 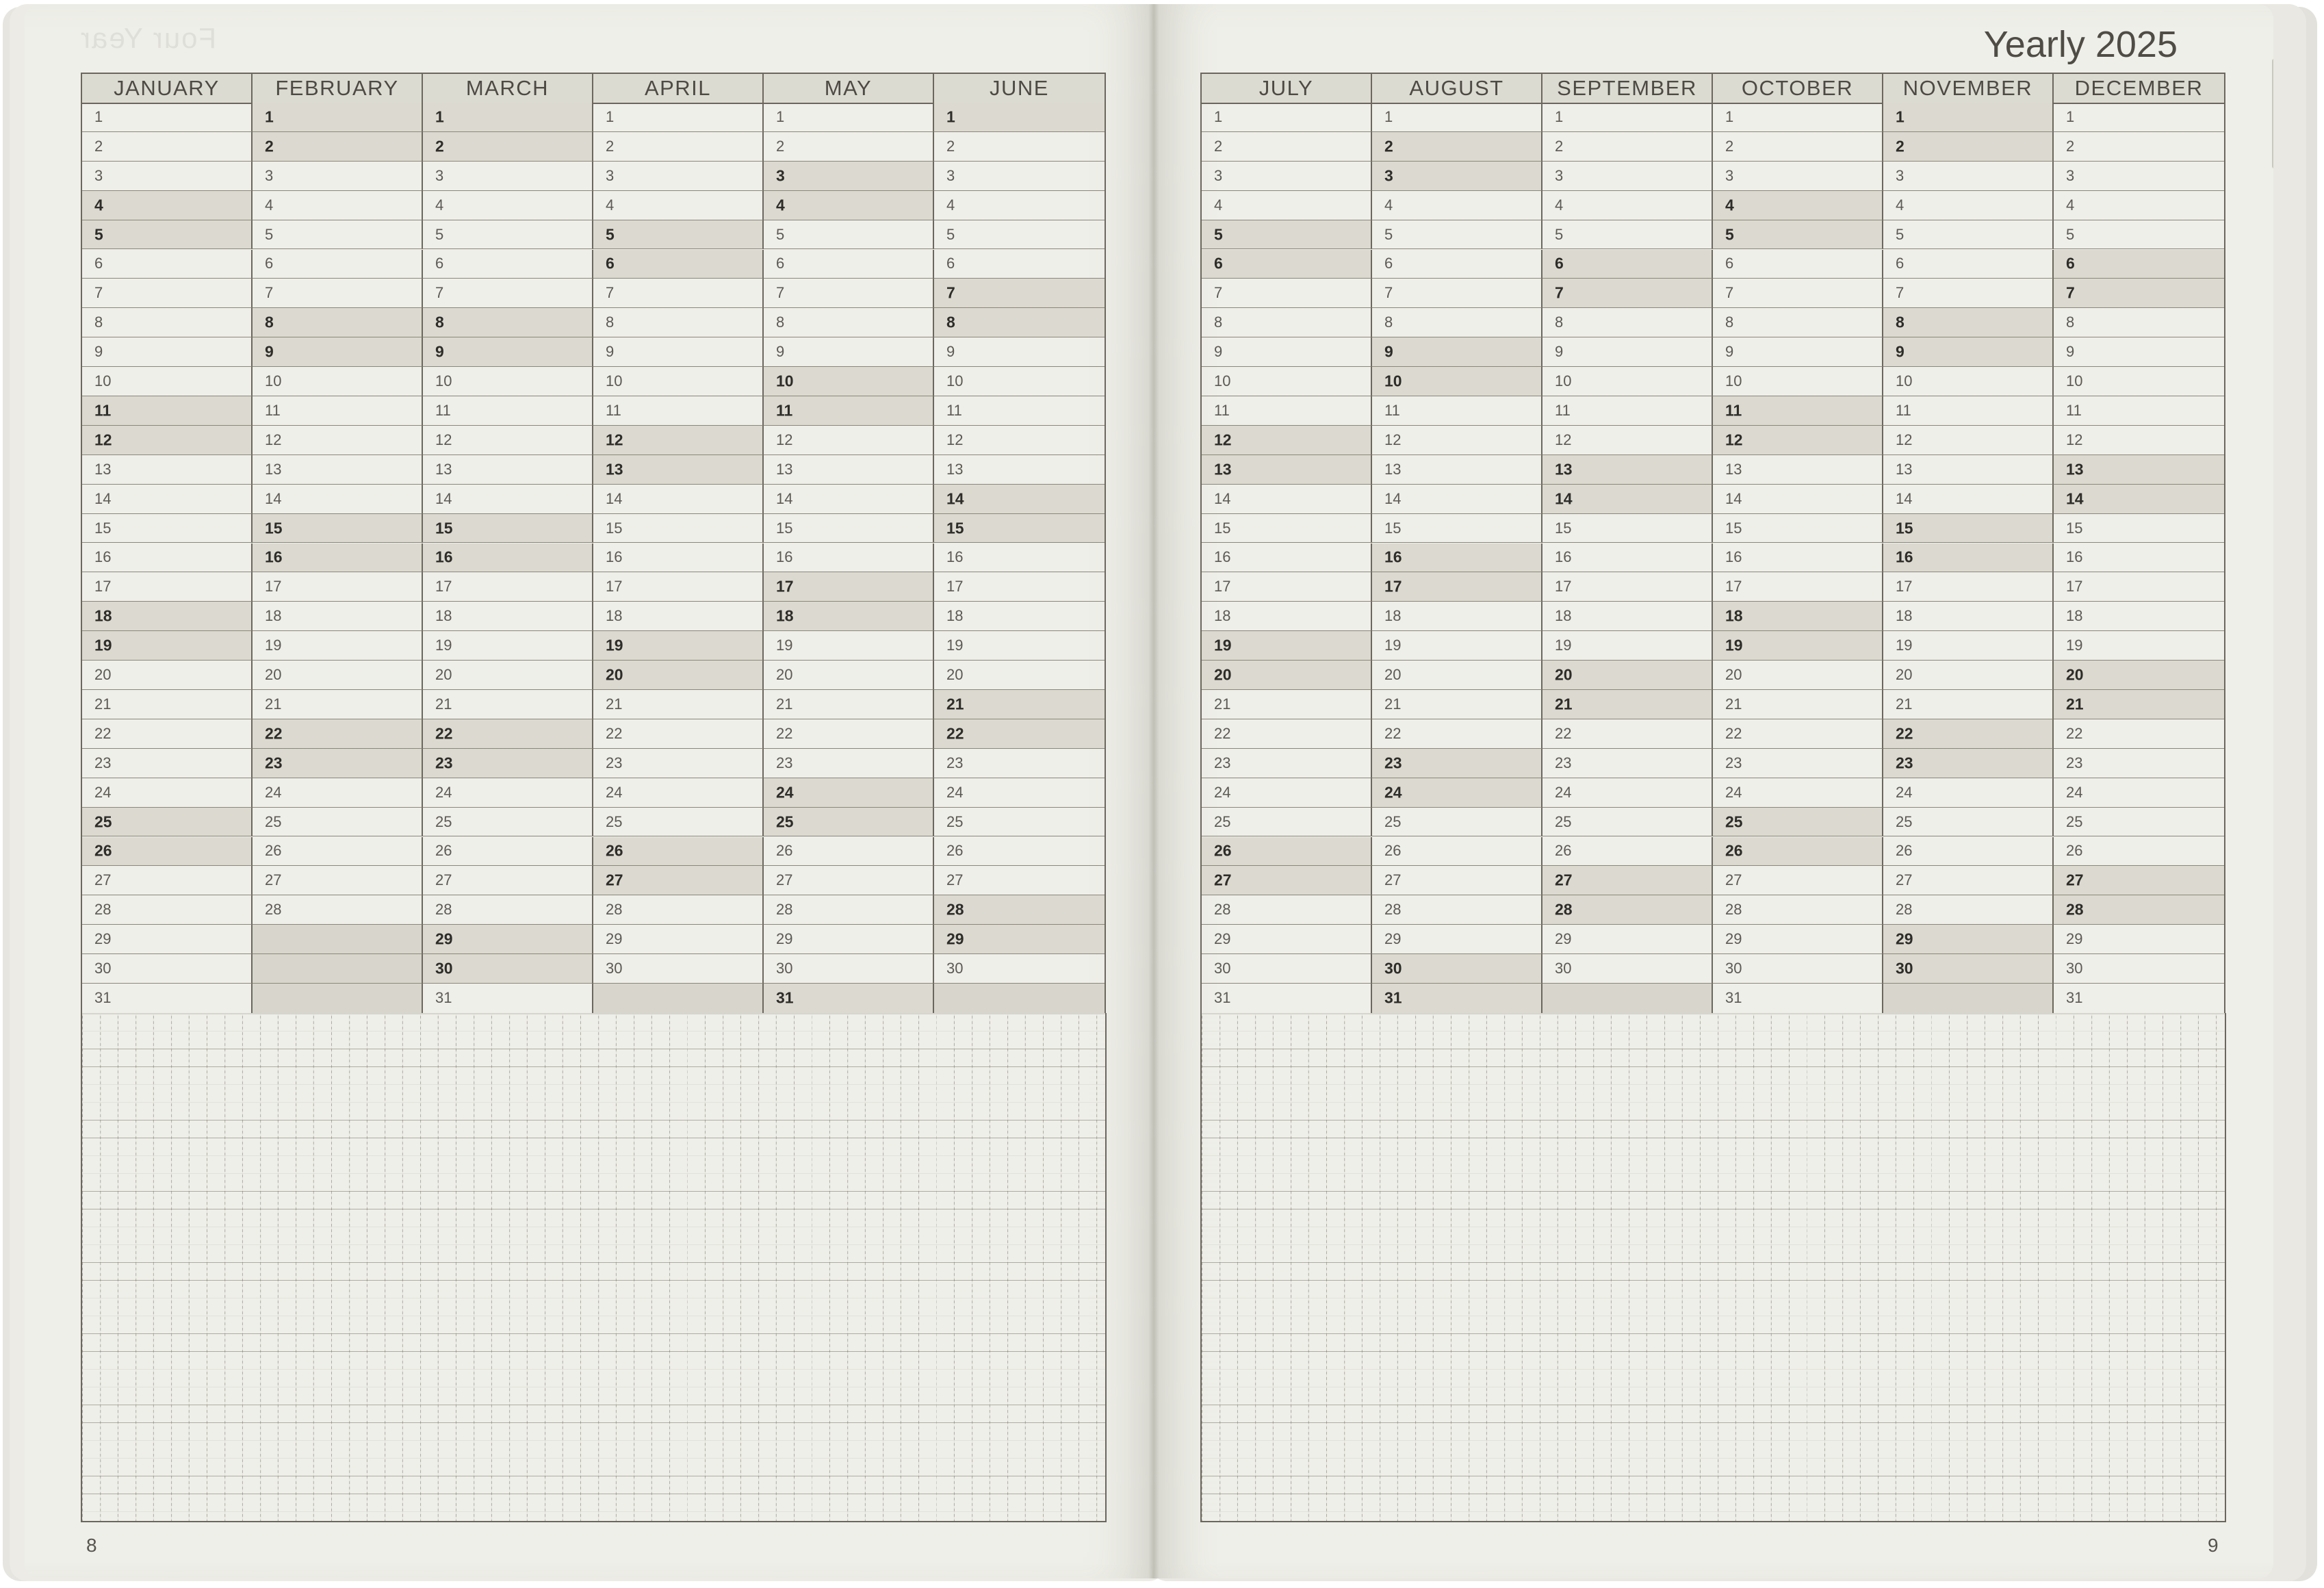 What do you see at coordinates (167, 998) in the screenshot?
I see `day-cell: 31` at bounding box center [167, 998].